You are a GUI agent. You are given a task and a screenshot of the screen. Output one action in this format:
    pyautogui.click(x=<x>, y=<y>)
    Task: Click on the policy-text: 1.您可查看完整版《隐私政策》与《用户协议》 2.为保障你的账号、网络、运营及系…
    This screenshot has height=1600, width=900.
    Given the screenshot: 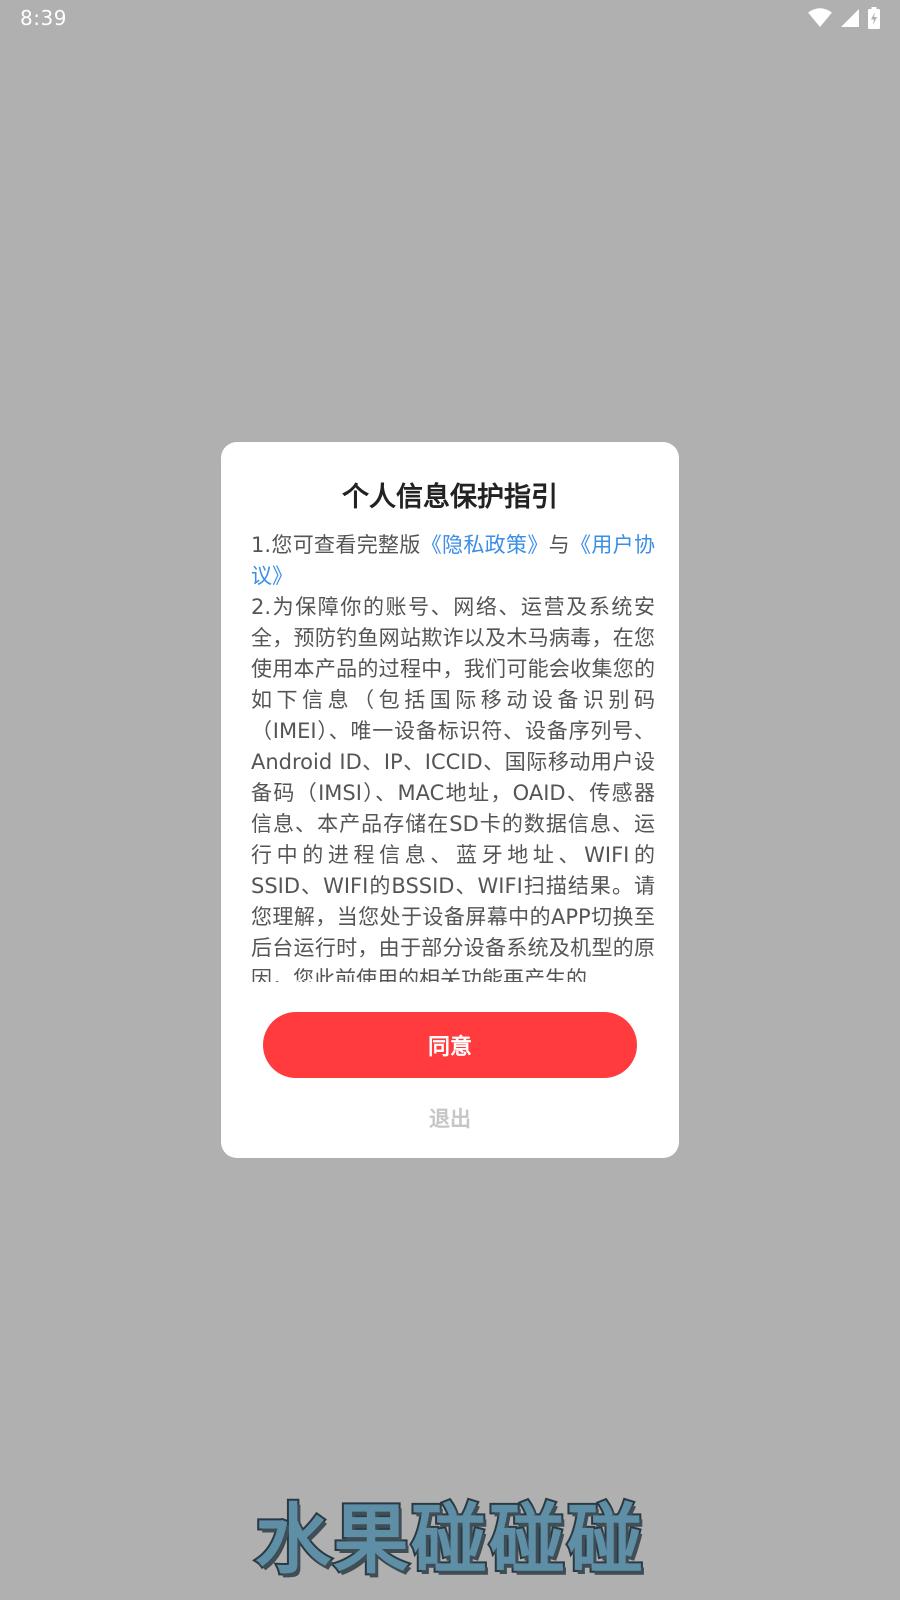 What is the action you would take?
    pyautogui.click(x=453, y=756)
    